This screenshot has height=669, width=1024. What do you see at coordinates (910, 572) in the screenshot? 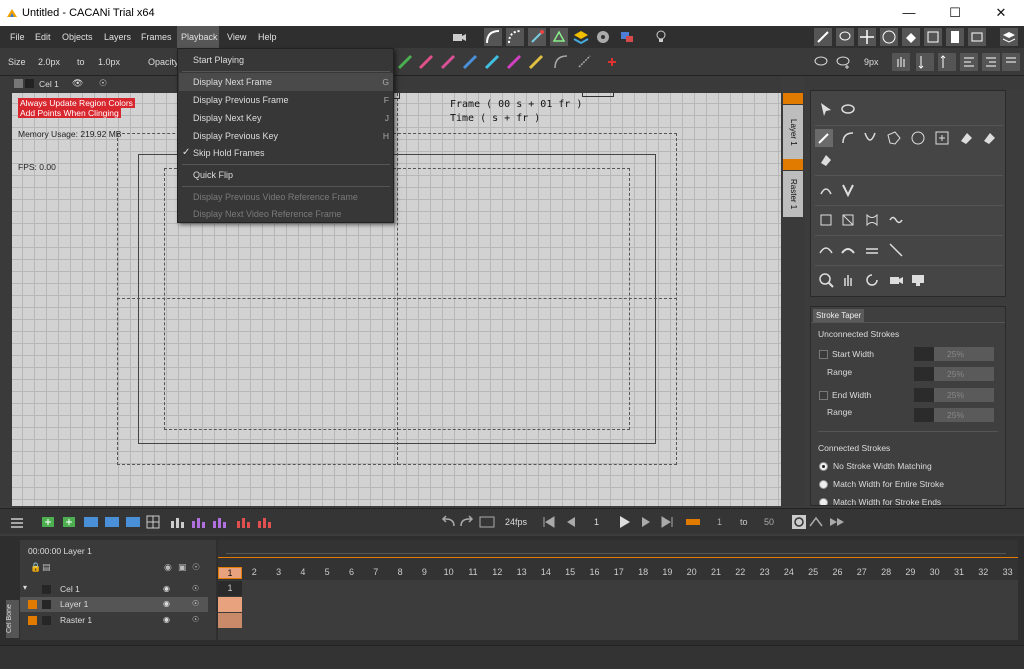
I see `frame-number: 29` at bounding box center [910, 572].